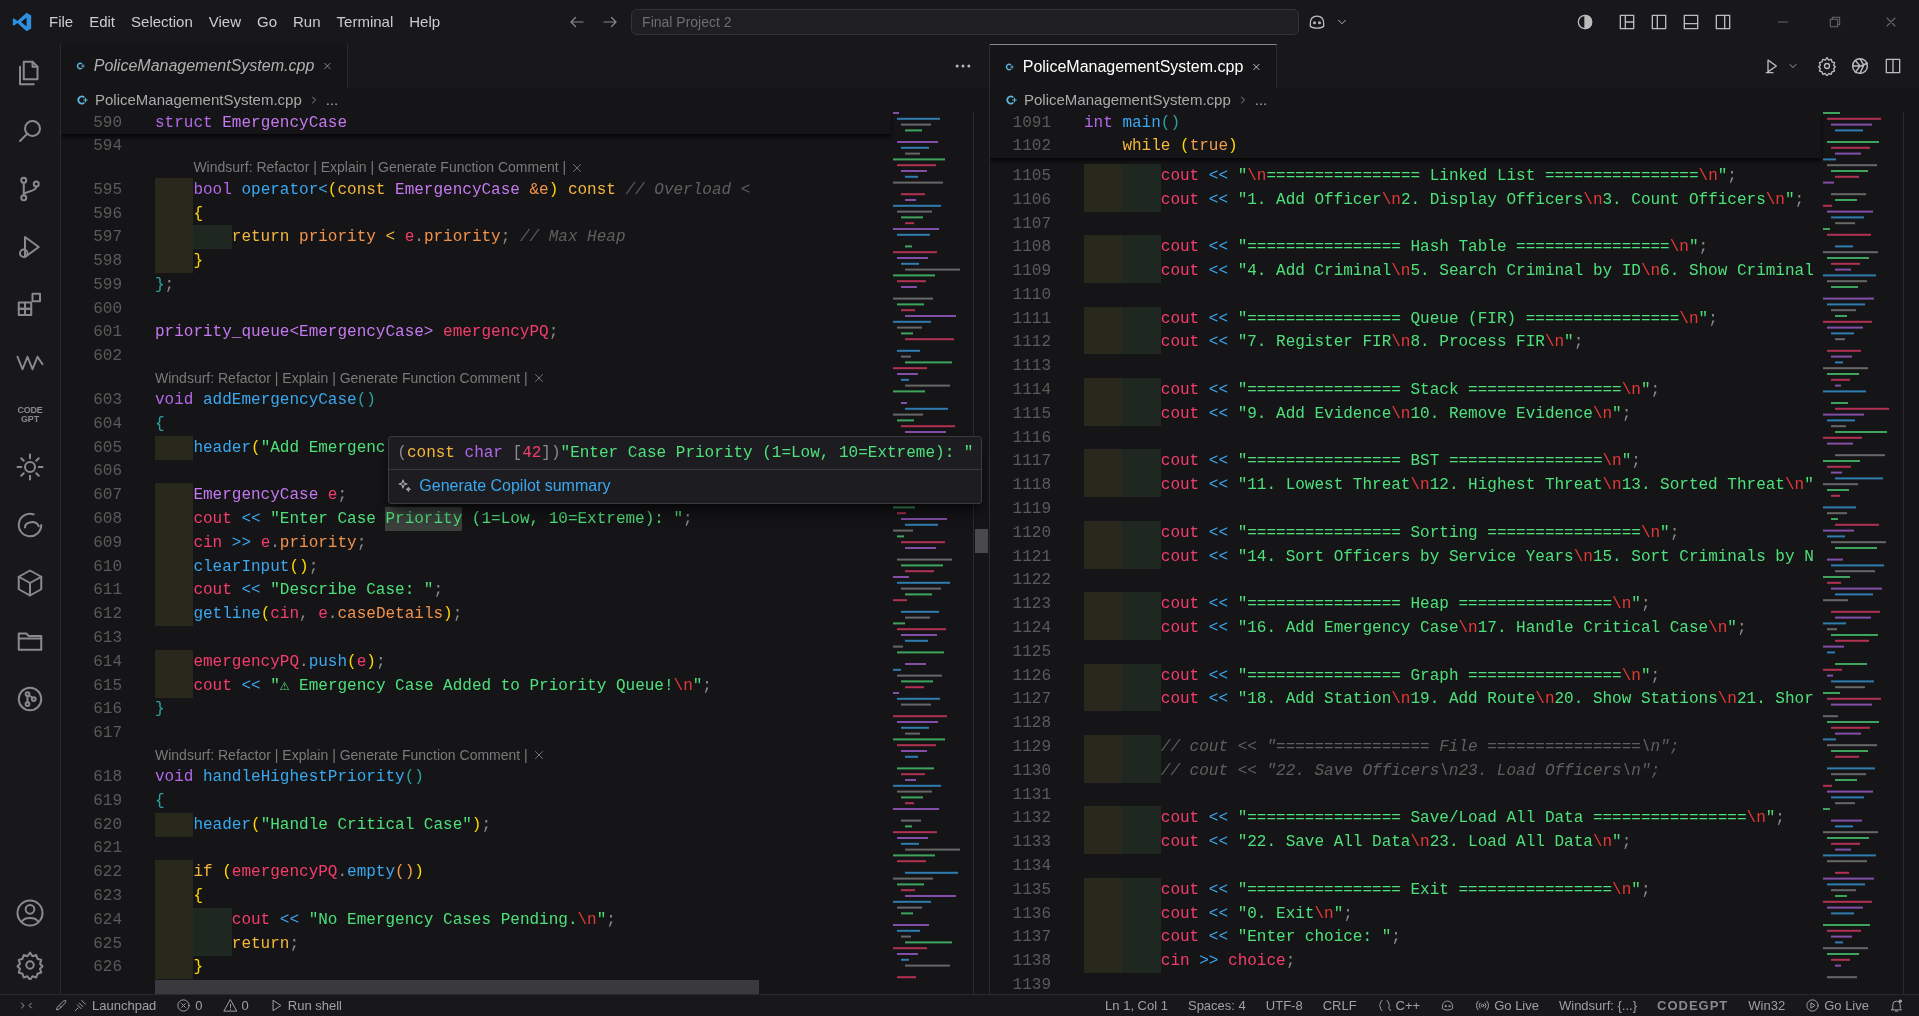  I want to click on graph-circle-icon, so click(30, 699).